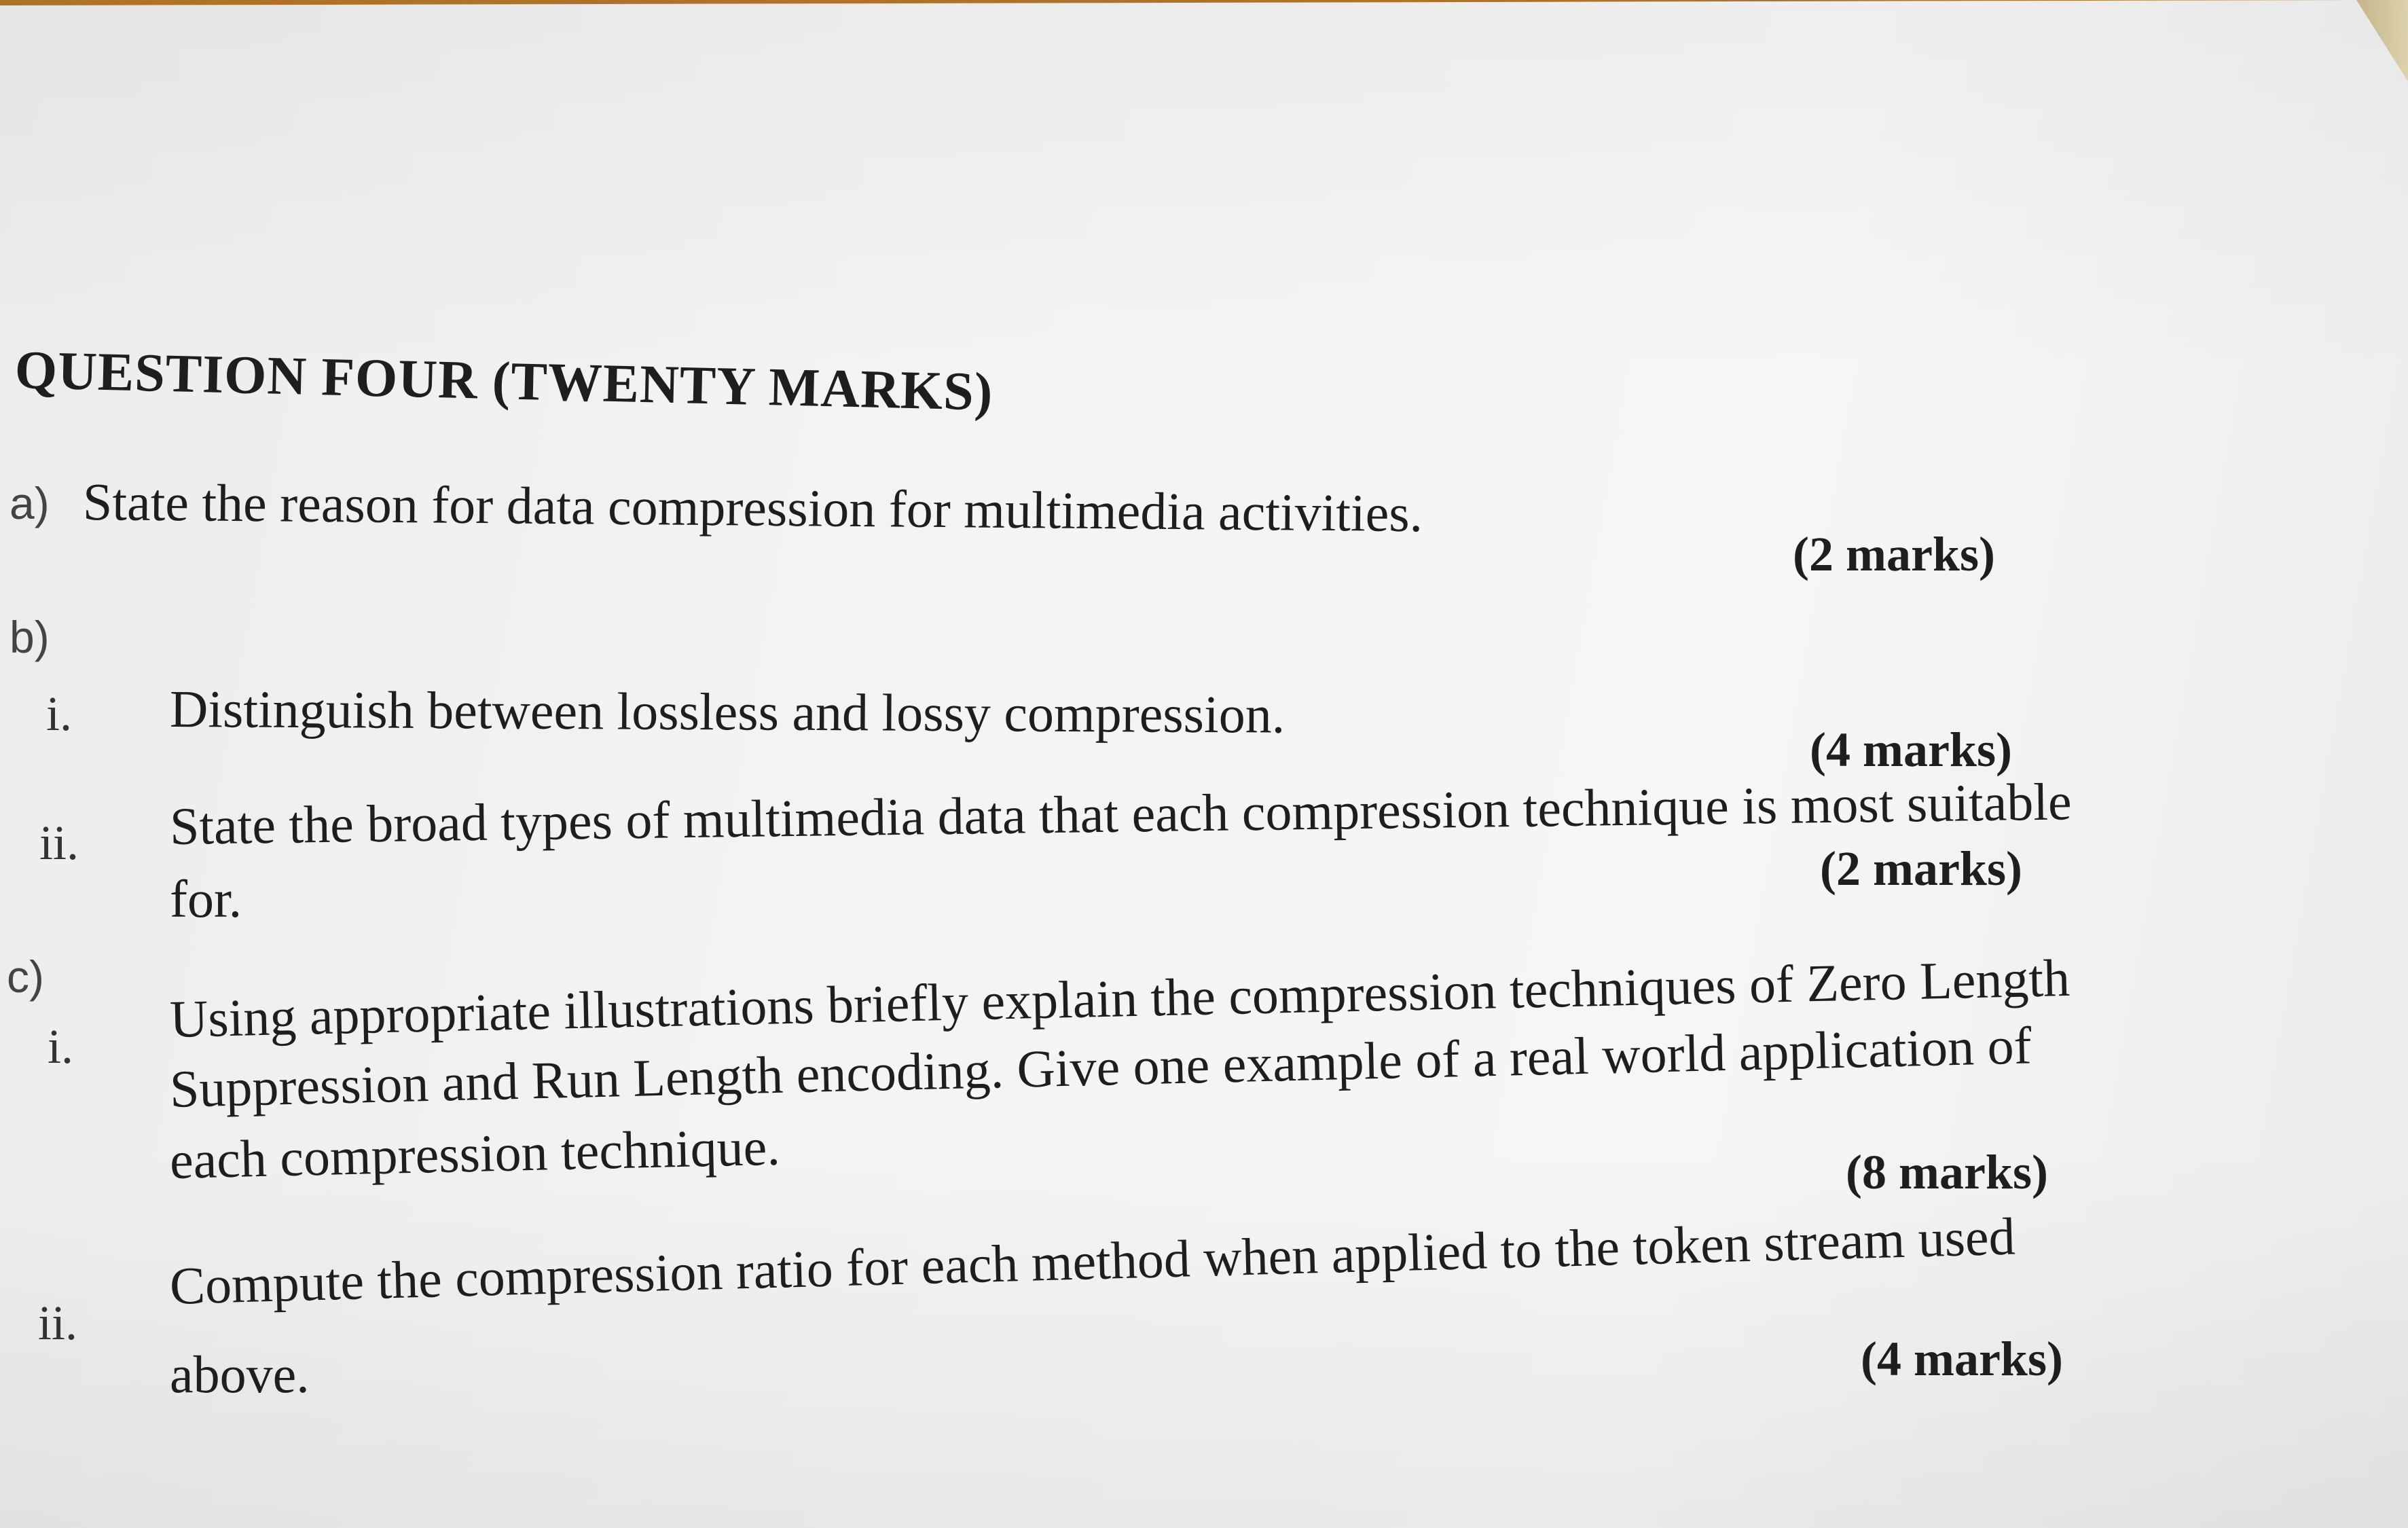 This screenshot has width=2408, height=1528. I want to click on part-b-ii-number: ii., so click(59, 843).